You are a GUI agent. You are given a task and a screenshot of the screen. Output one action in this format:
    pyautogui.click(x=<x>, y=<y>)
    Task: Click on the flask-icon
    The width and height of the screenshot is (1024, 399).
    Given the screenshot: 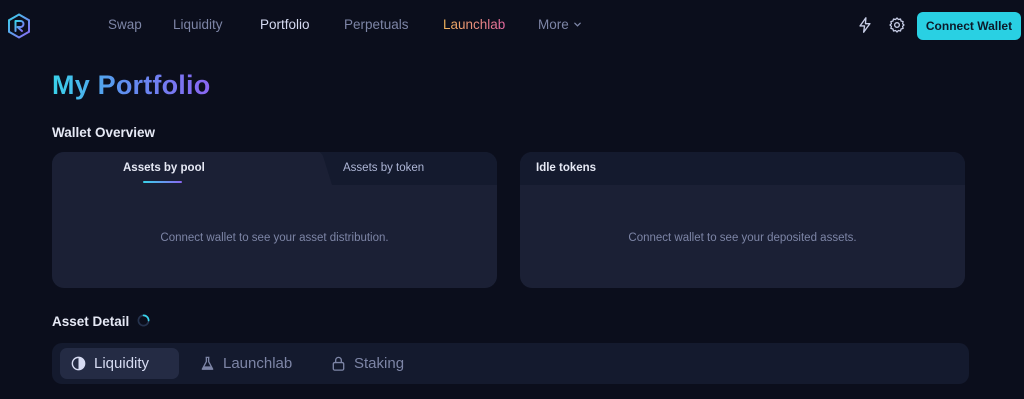 What is the action you would take?
    pyautogui.click(x=207, y=363)
    